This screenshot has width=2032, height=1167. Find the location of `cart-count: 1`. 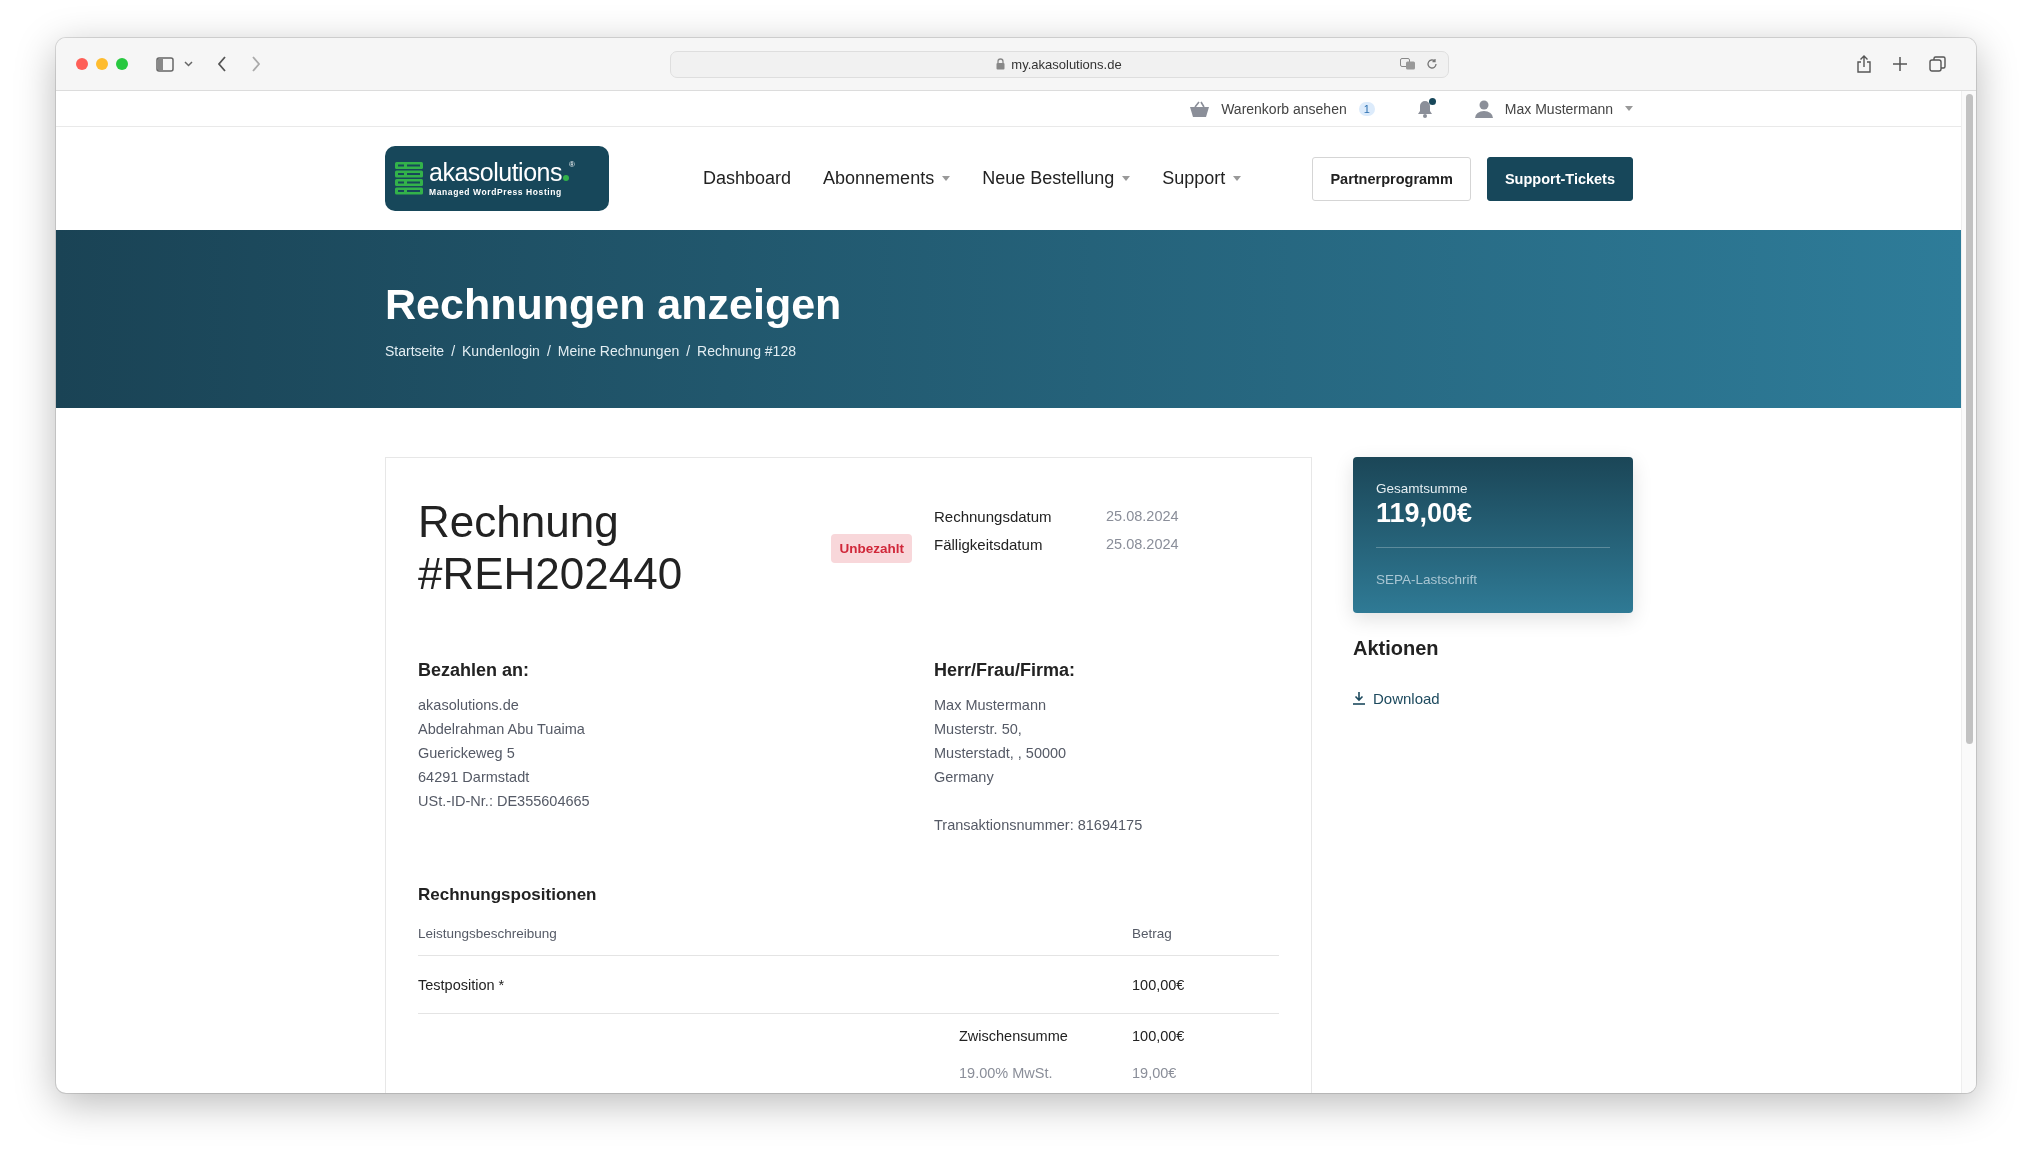

cart-count: 1 is located at coordinates (1366, 108).